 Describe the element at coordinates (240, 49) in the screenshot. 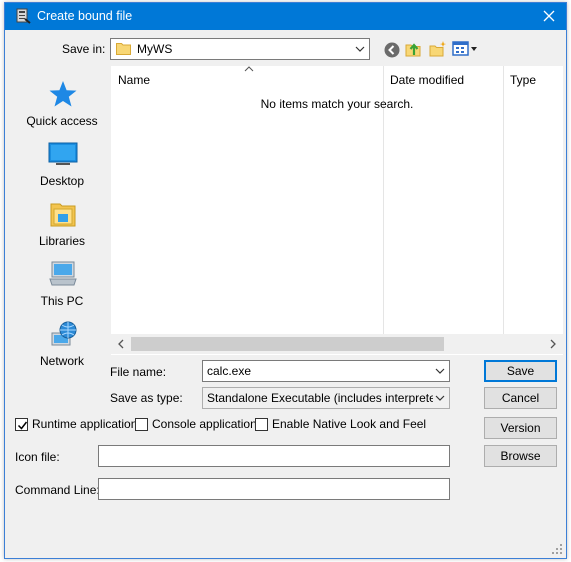

I see `save-in-dropdown: MyWS` at that location.